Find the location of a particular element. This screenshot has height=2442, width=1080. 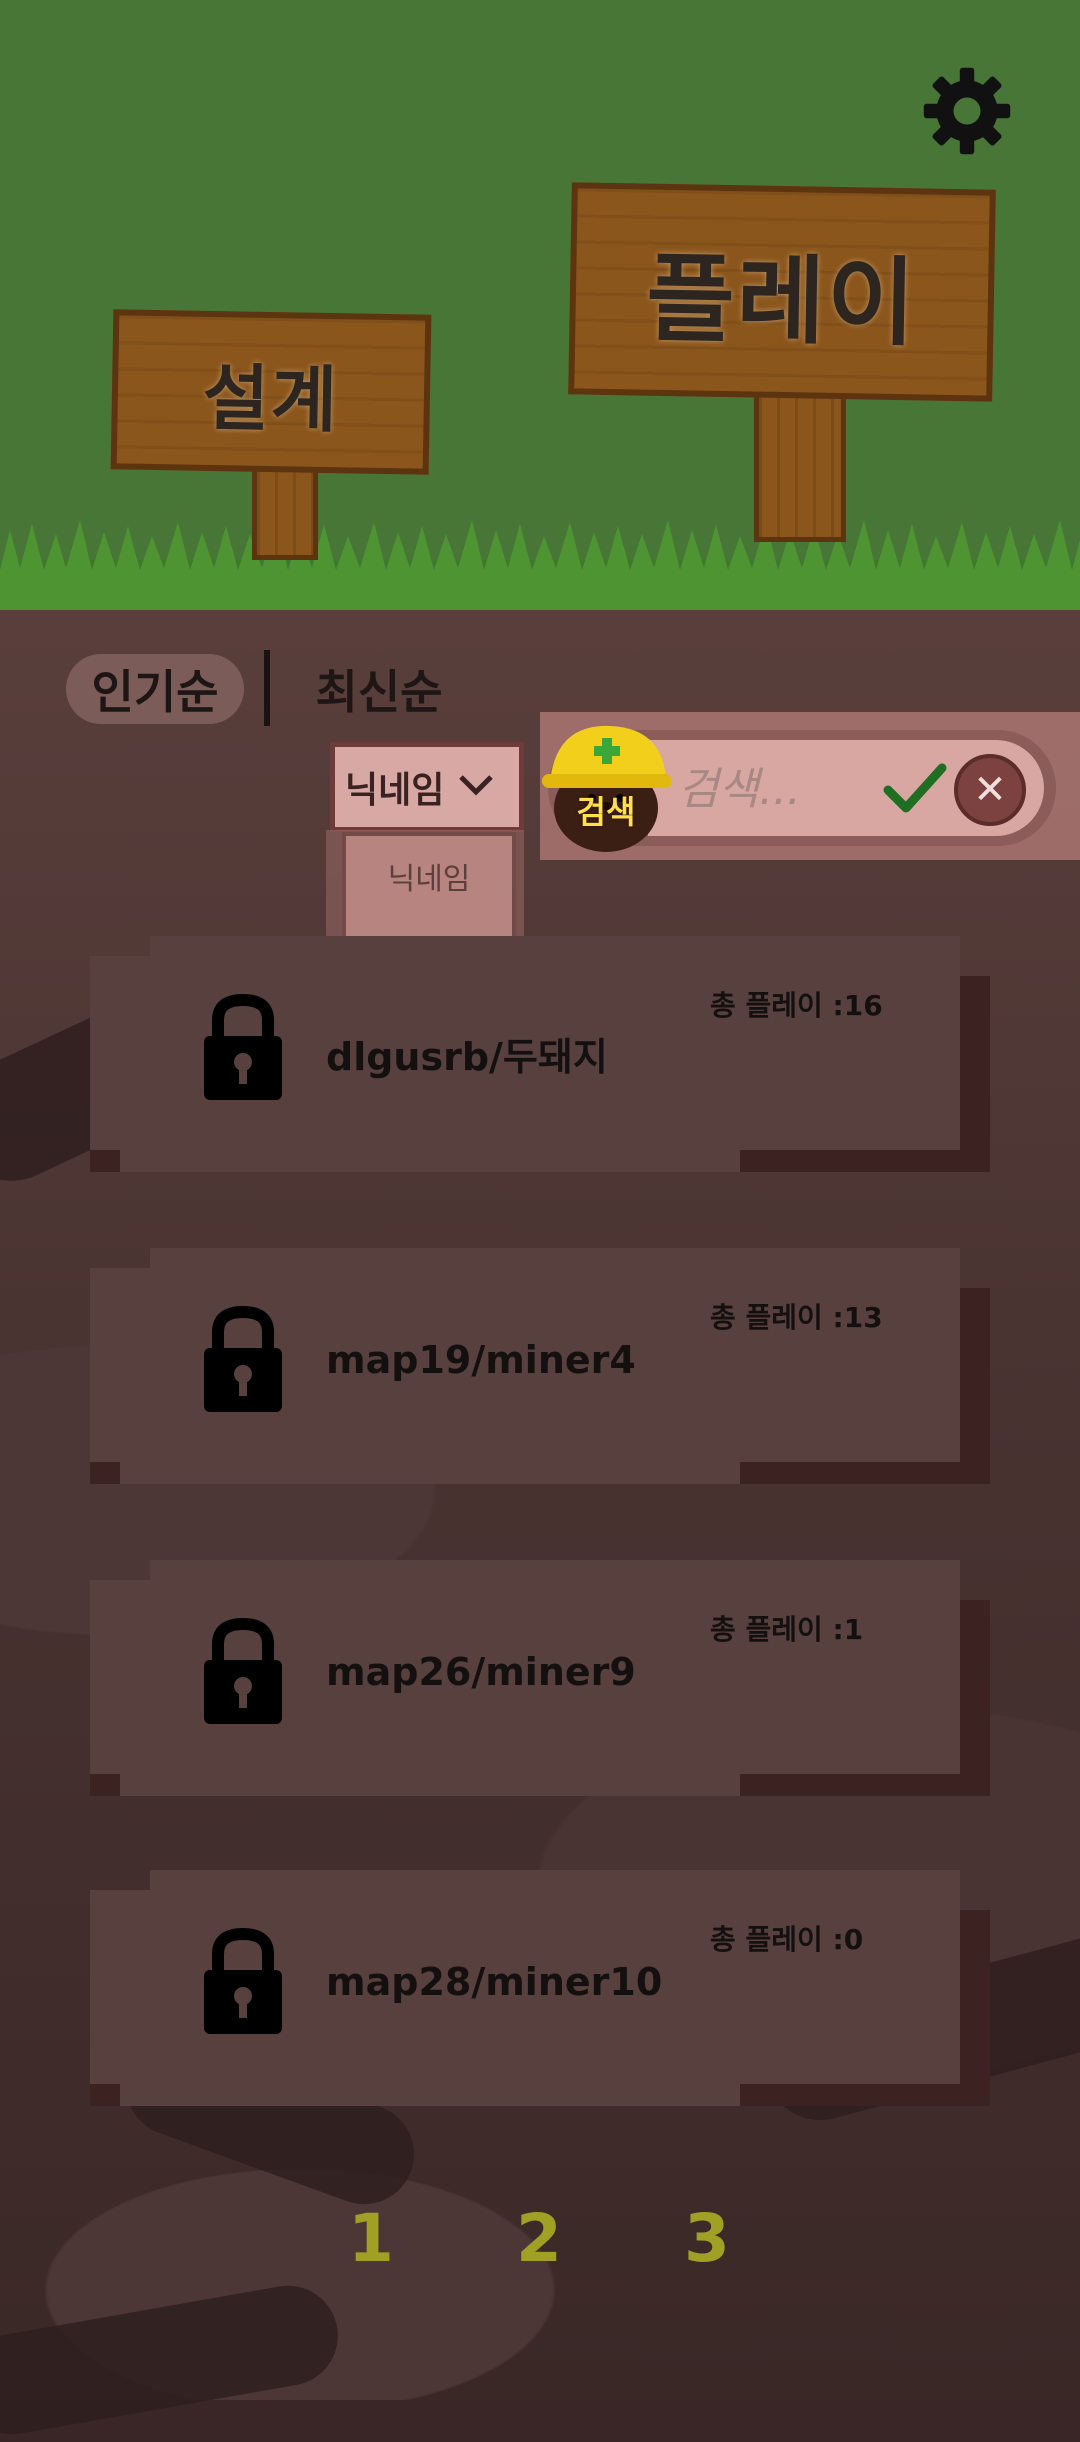

search-type-selected: 닉네임 is located at coordinates (395, 790).